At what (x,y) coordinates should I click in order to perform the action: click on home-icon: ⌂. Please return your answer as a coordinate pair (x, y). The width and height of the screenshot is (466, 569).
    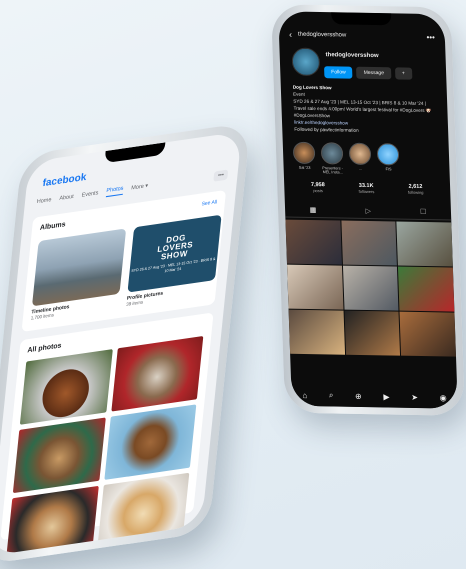
    Looking at the image, I should click on (304, 394).